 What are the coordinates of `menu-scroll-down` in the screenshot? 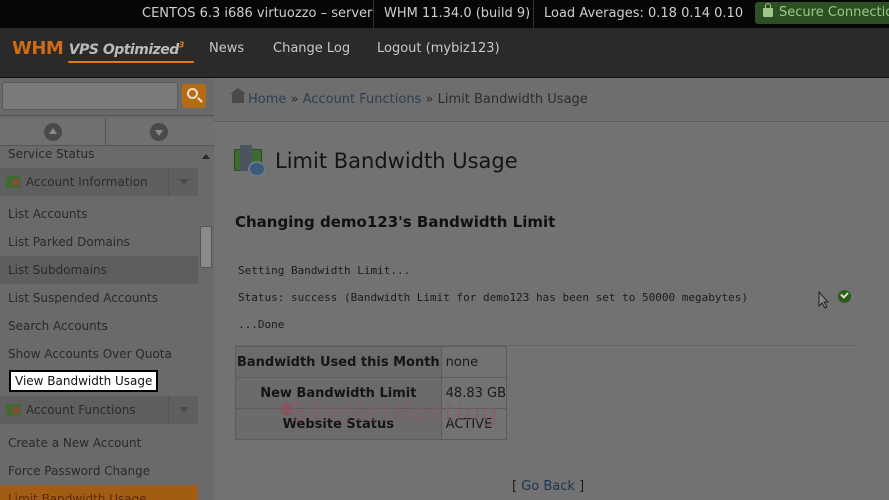 It's located at (159, 132).